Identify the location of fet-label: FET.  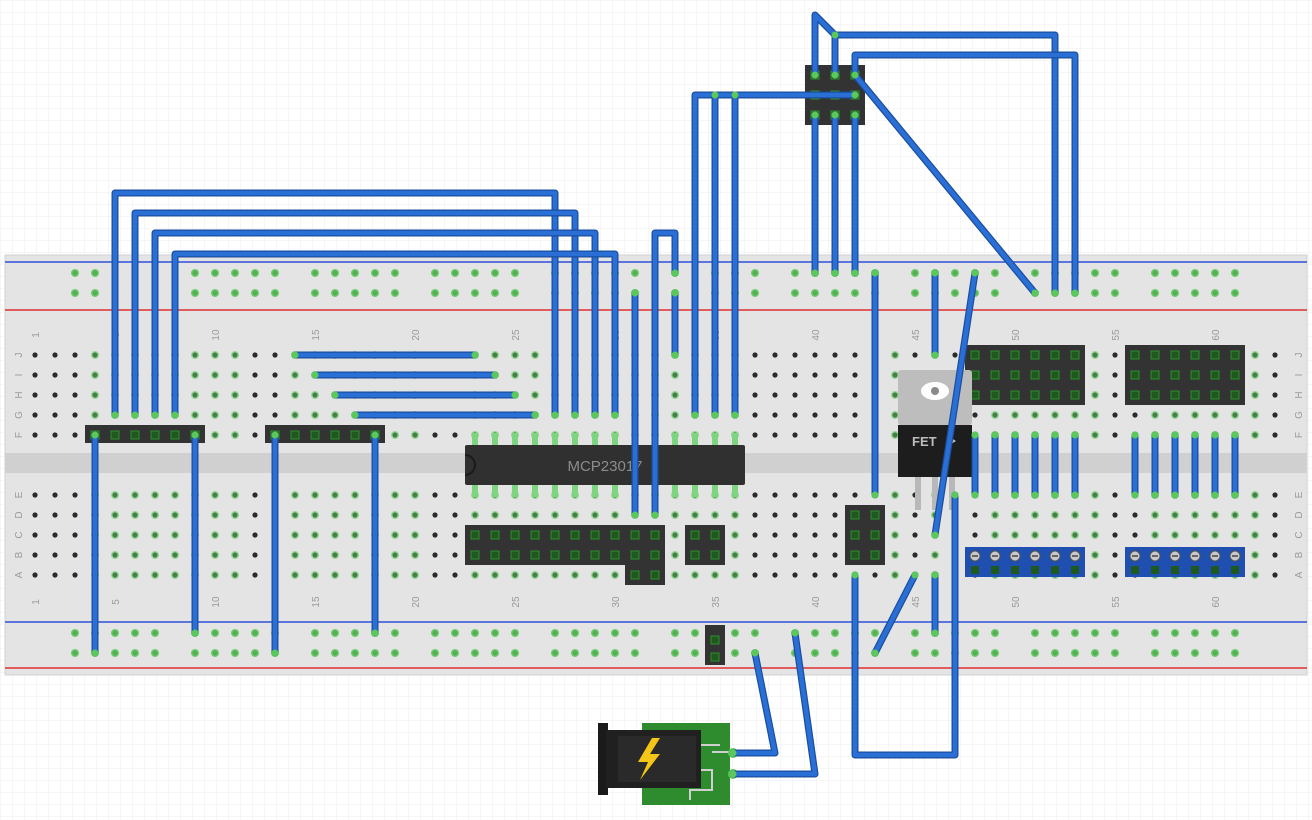
(924, 441).